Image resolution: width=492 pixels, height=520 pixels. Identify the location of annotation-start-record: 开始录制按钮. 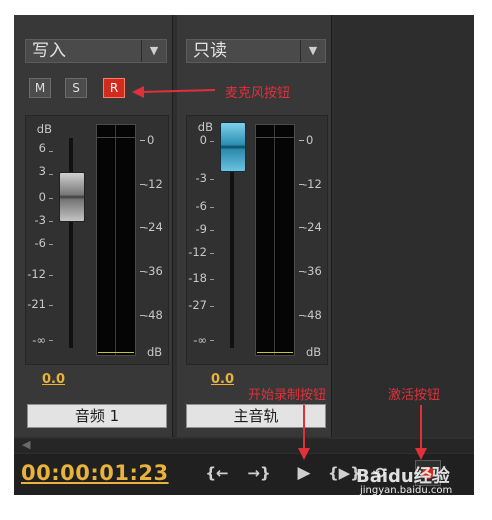
(287, 395).